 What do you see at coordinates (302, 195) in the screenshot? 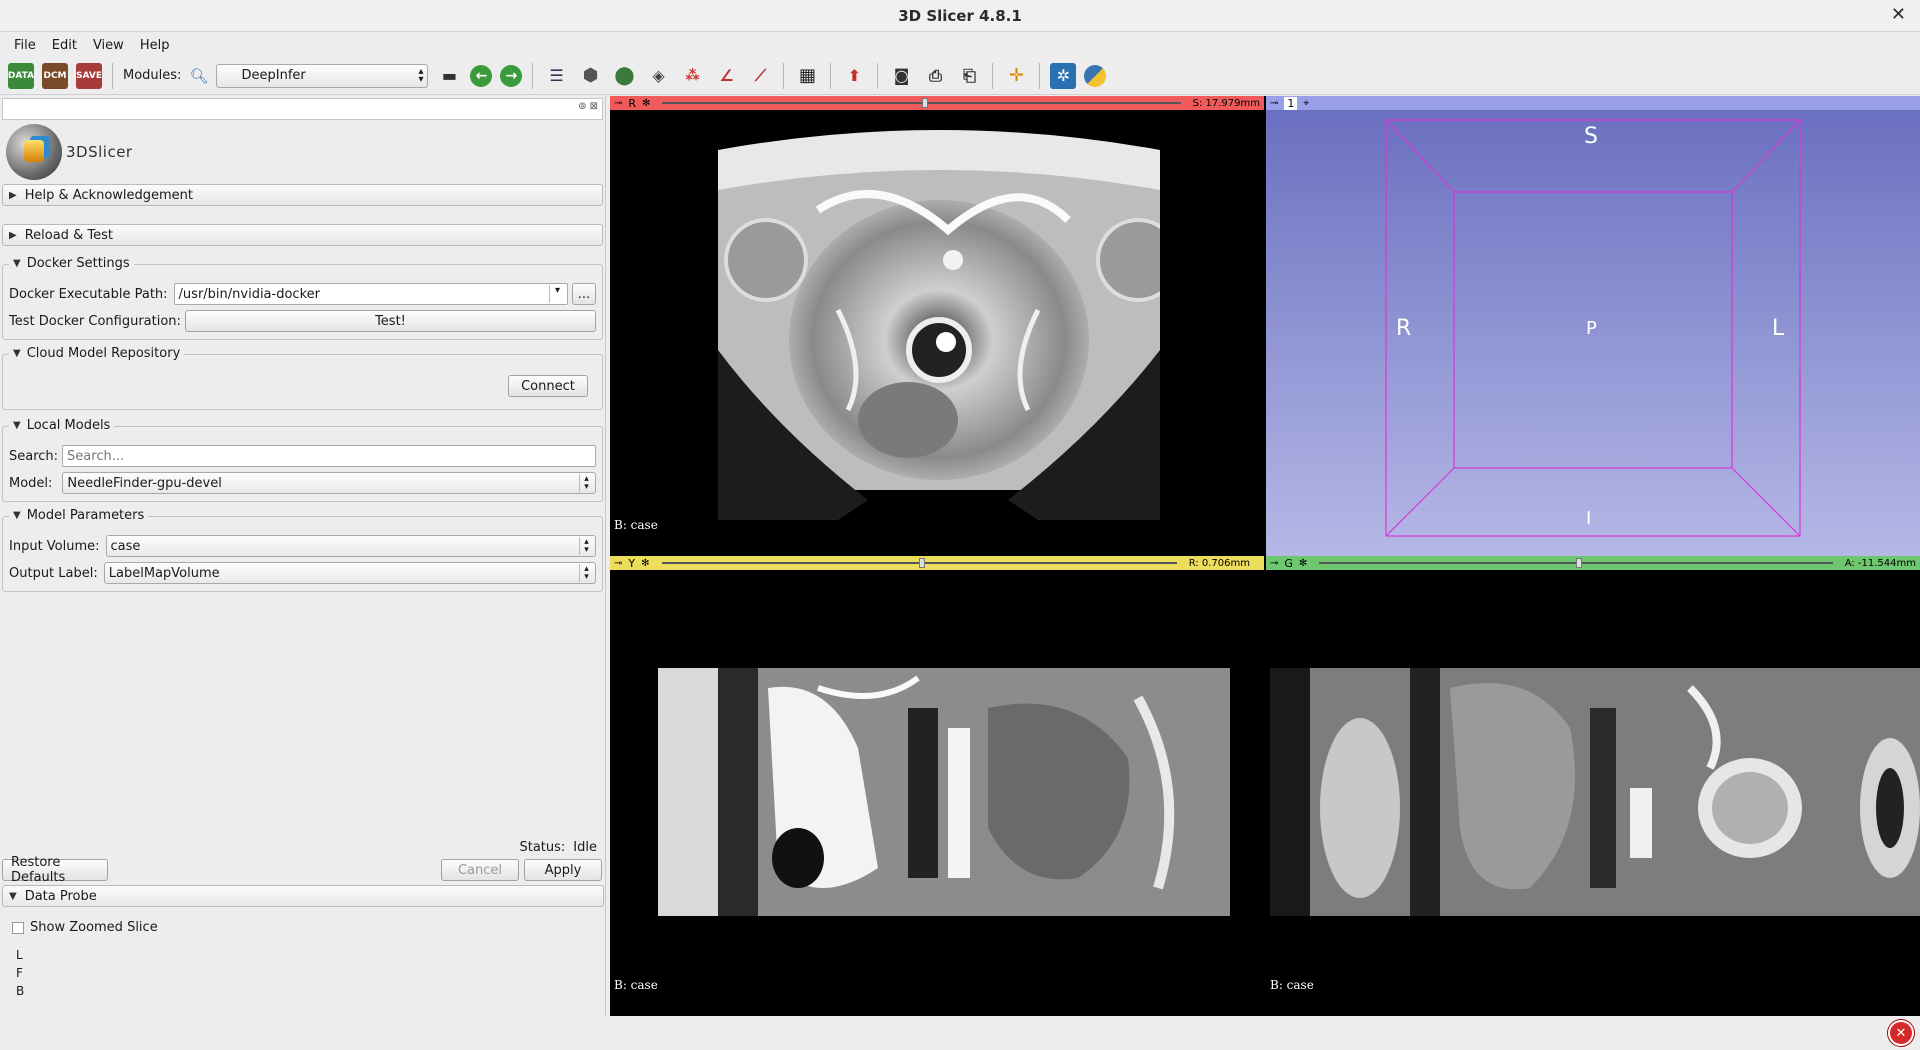
I see `help-acknowledgement-section: ▶ Help & Acknowledgement` at bounding box center [302, 195].